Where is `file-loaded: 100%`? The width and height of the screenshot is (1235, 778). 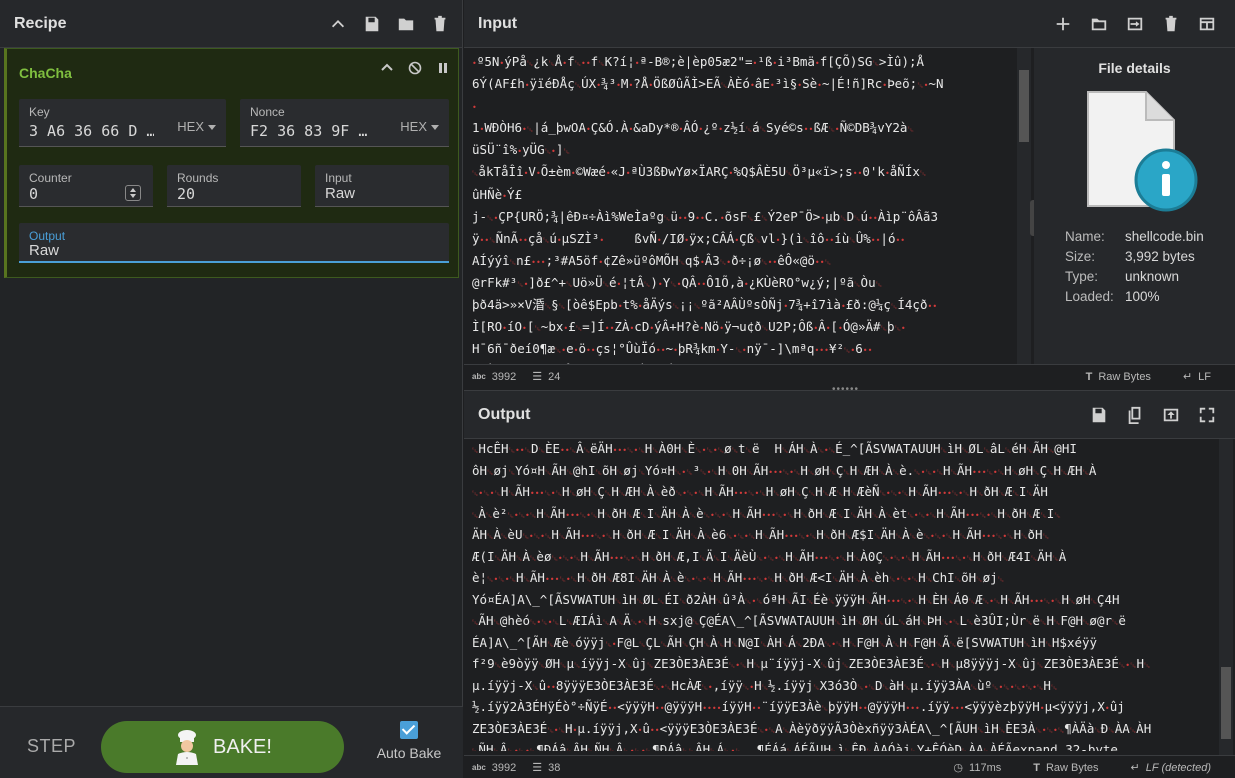 file-loaded: 100% is located at coordinates (1142, 296).